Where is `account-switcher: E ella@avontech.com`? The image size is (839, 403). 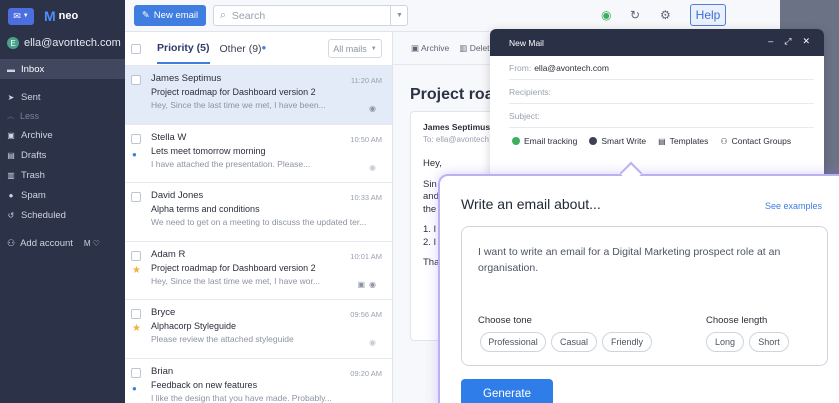
account-switcher: E ella@avontech.com is located at coordinates (62, 43).